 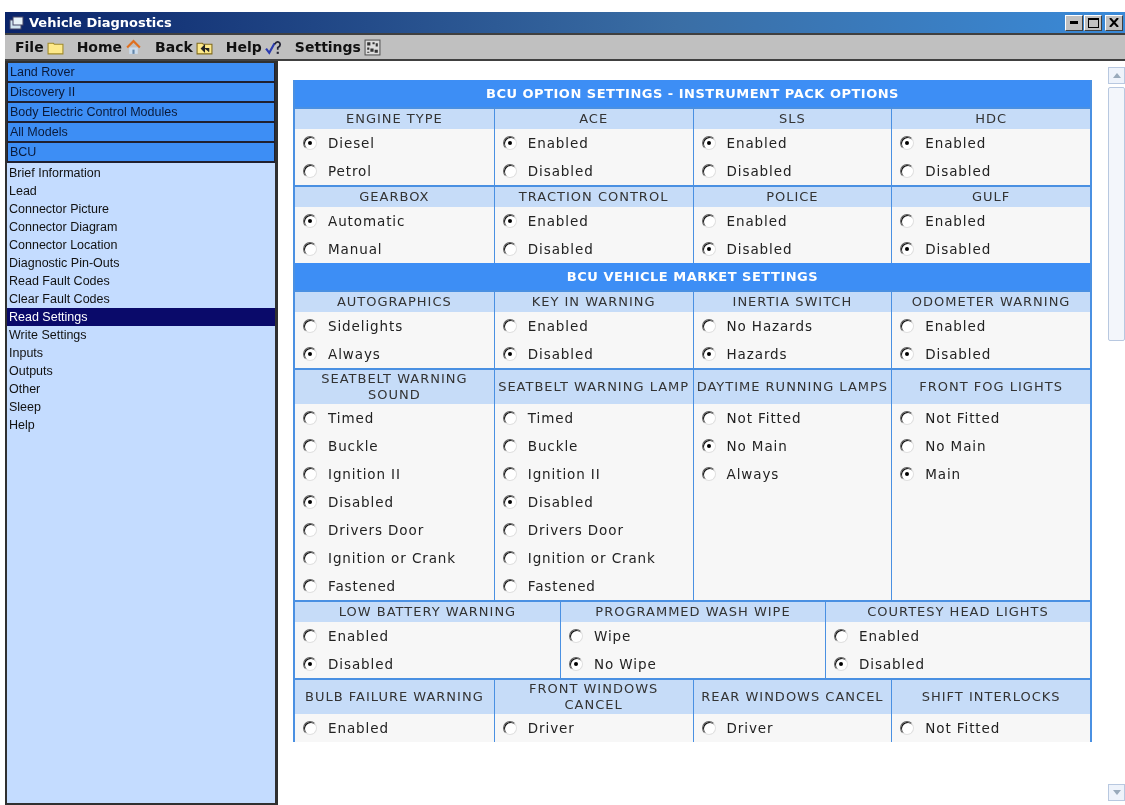 I want to click on option-label: Main, so click(x=943, y=474).